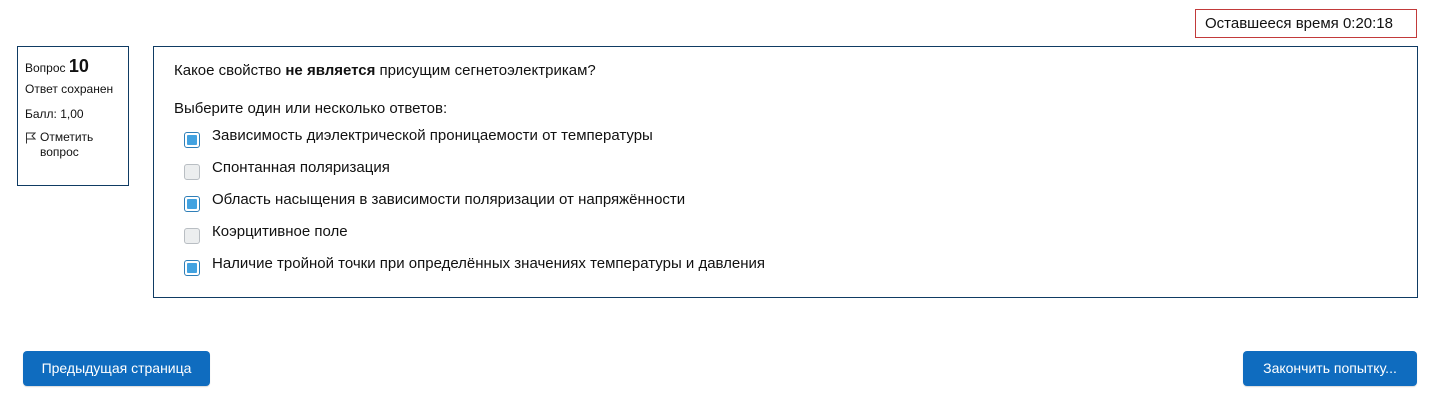 Image resolution: width=1429 pixels, height=403 pixels. Describe the element at coordinates (485, 70) in the screenshot. I see `question-text-end: присущим сегнетоэлектрикам?` at that location.